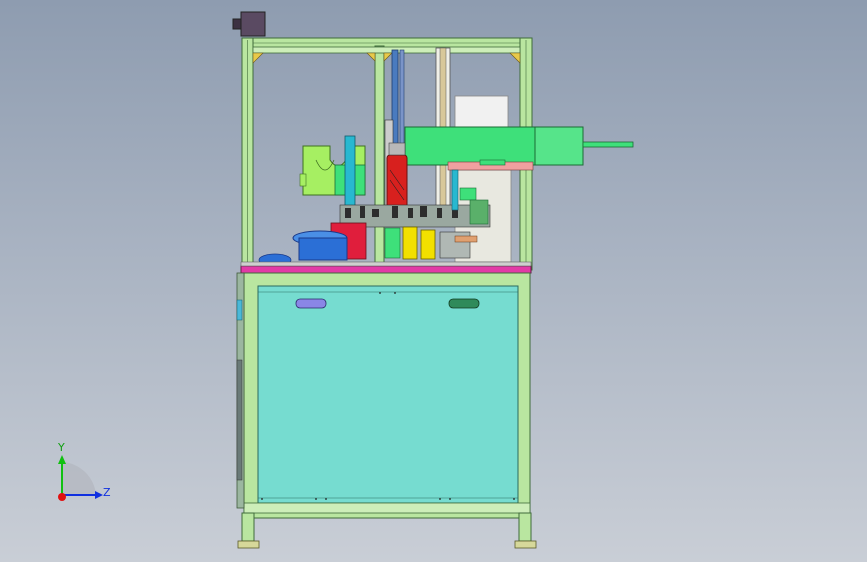 The height and width of the screenshot is (562, 867). Describe the element at coordinates (608, 144) in the screenshot. I see `cylinder-rod` at that location.